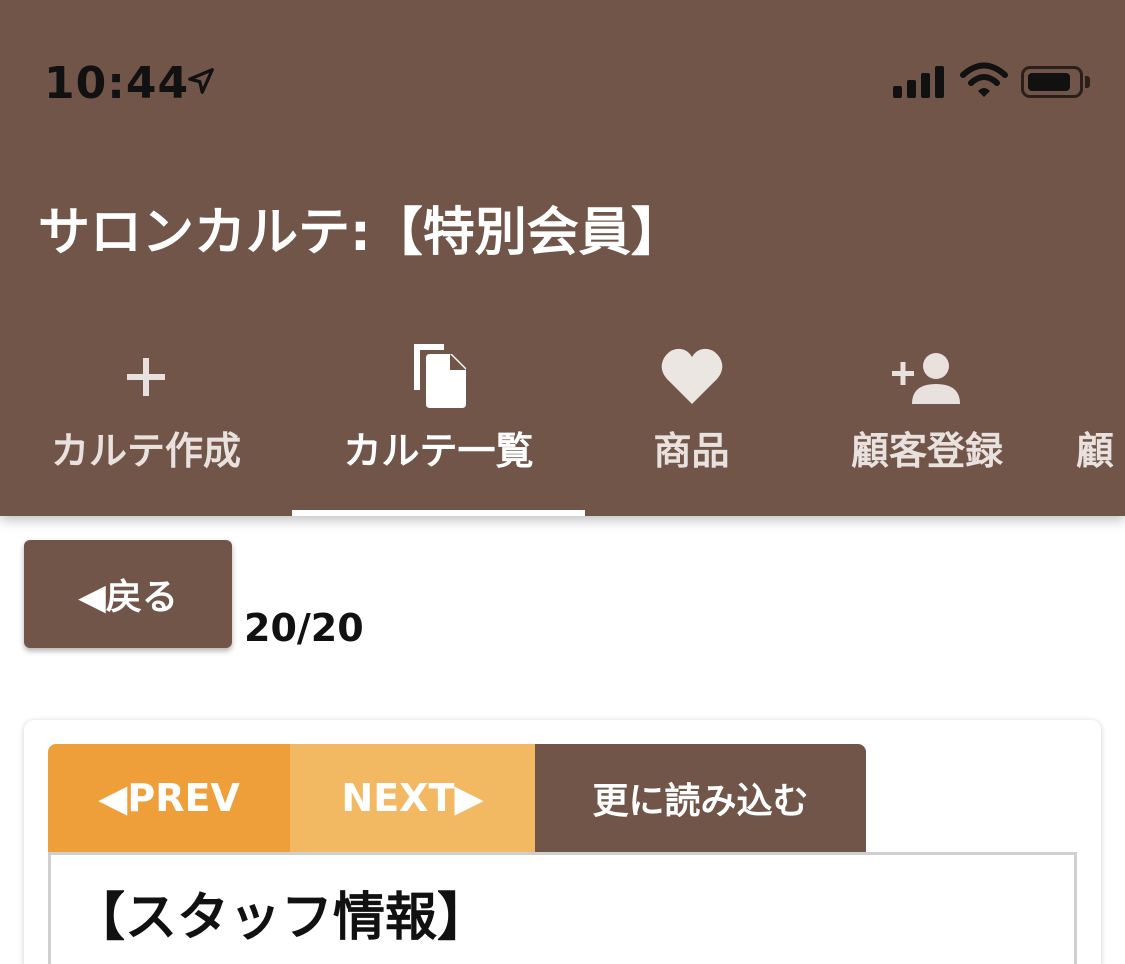 The width and height of the screenshot is (1125, 964). I want to click on tab-label: カルテ一覧, so click(438, 451).